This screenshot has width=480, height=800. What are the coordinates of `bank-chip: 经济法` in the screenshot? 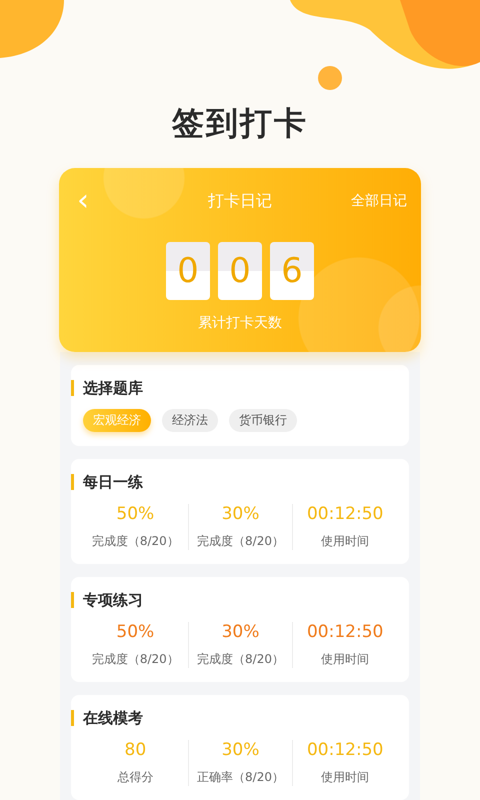 It's located at (190, 420).